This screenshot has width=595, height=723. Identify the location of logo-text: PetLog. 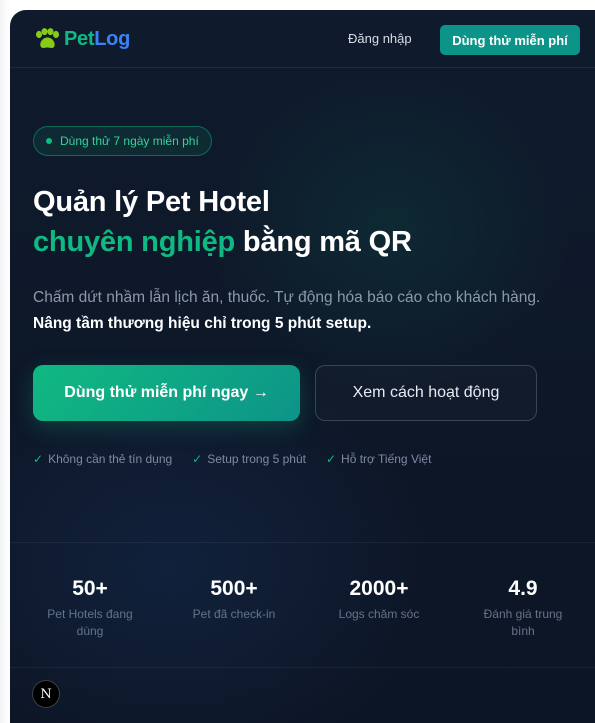
(97, 39).